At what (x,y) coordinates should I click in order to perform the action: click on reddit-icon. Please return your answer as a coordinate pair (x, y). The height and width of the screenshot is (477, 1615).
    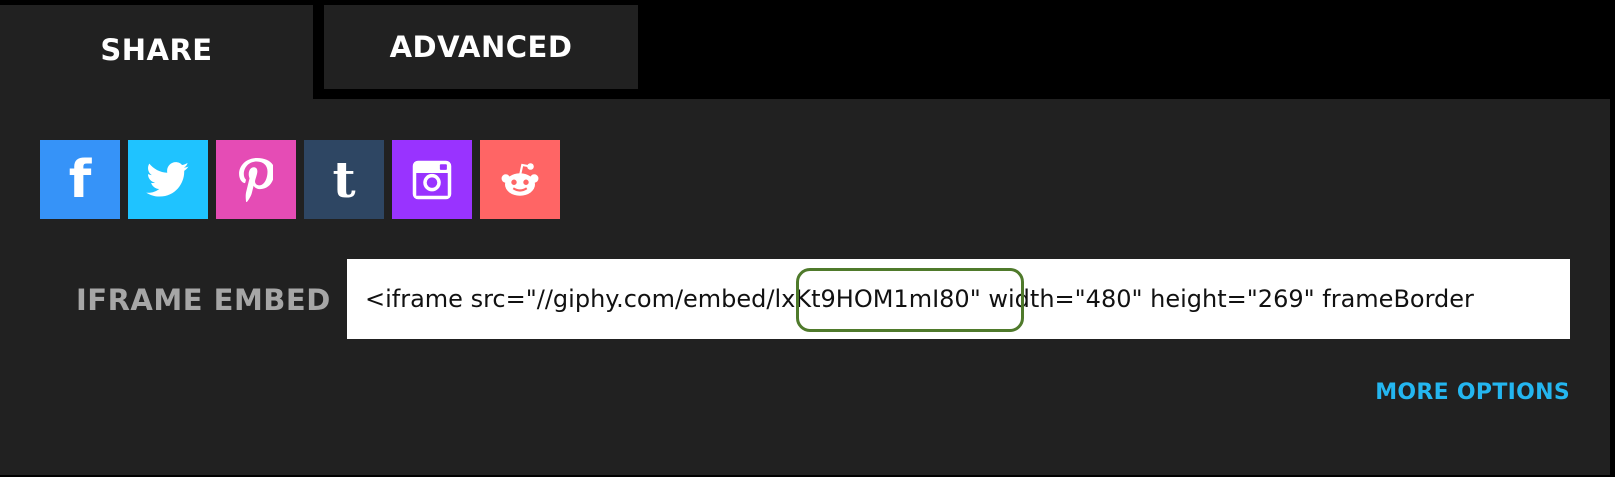
    Looking at the image, I should click on (520, 179).